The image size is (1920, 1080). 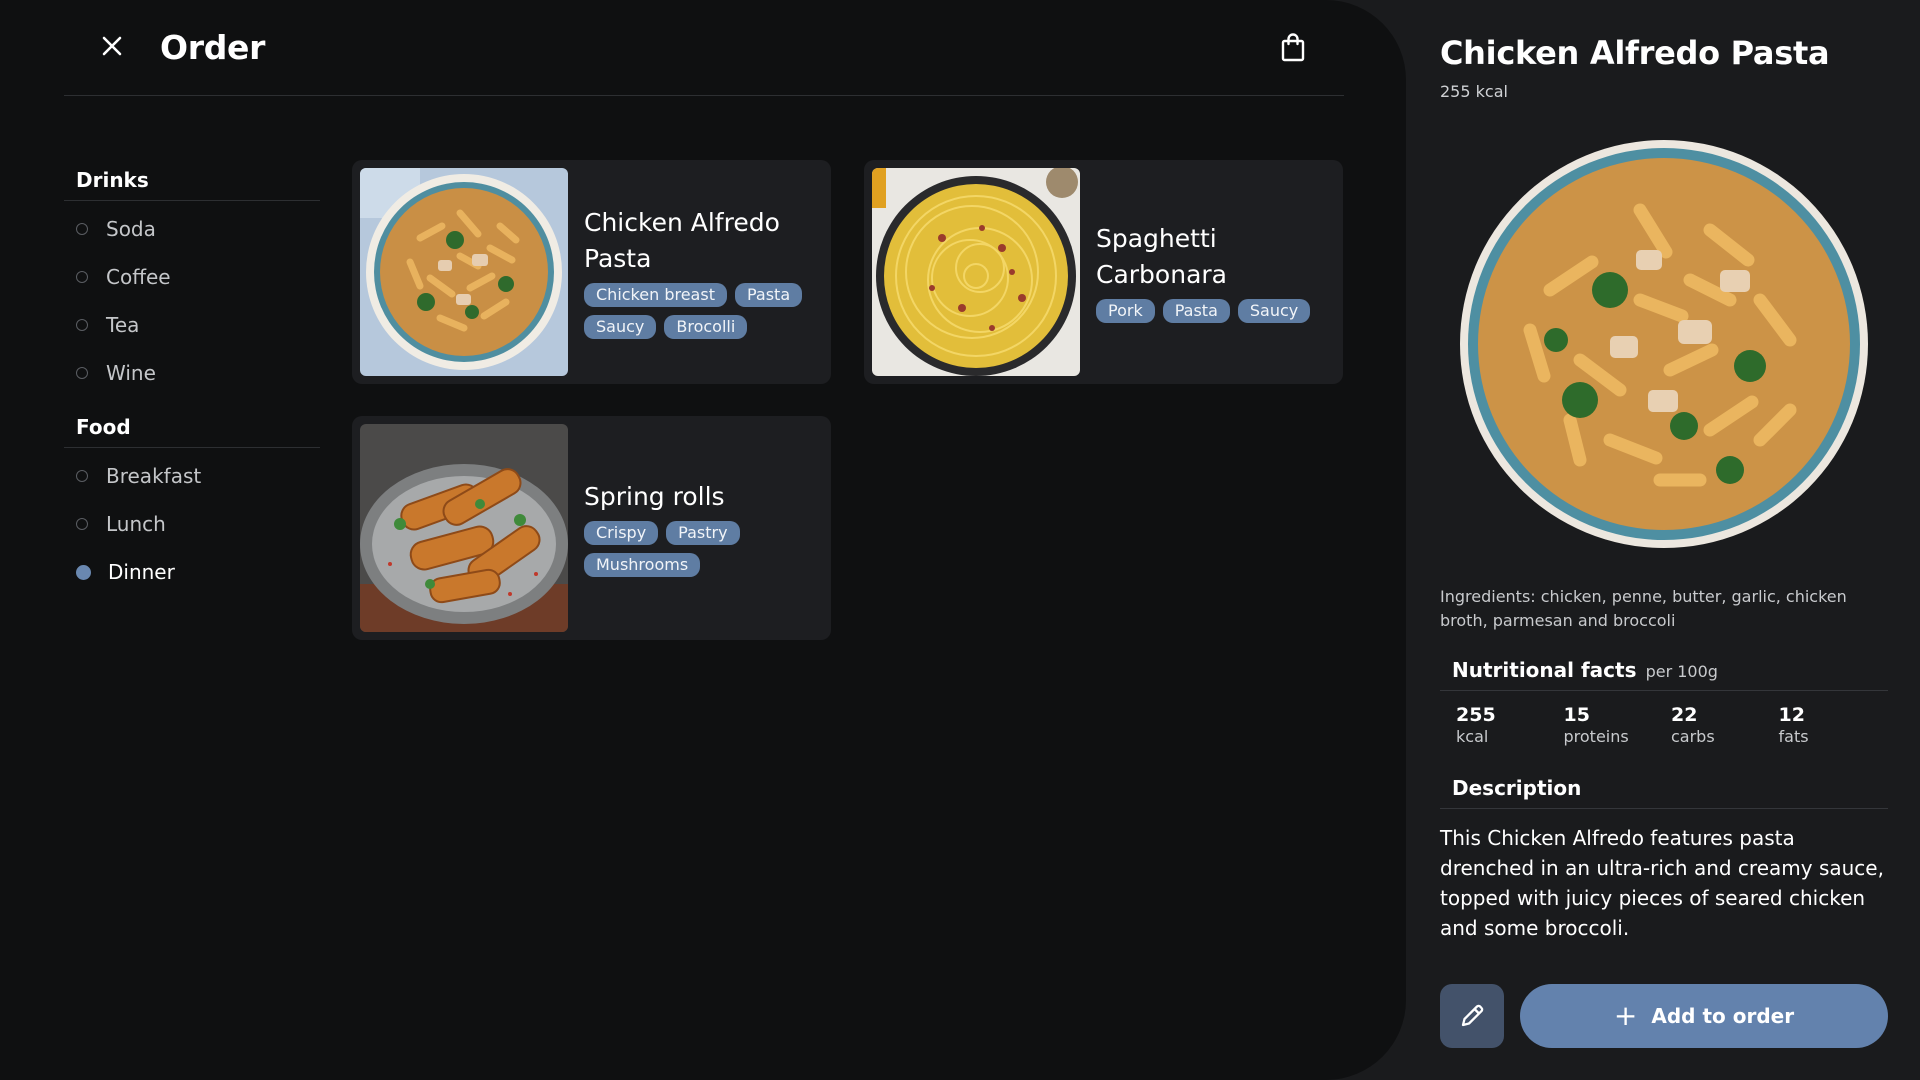 I want to click on edit-button, so click(x=1472, y=1016).